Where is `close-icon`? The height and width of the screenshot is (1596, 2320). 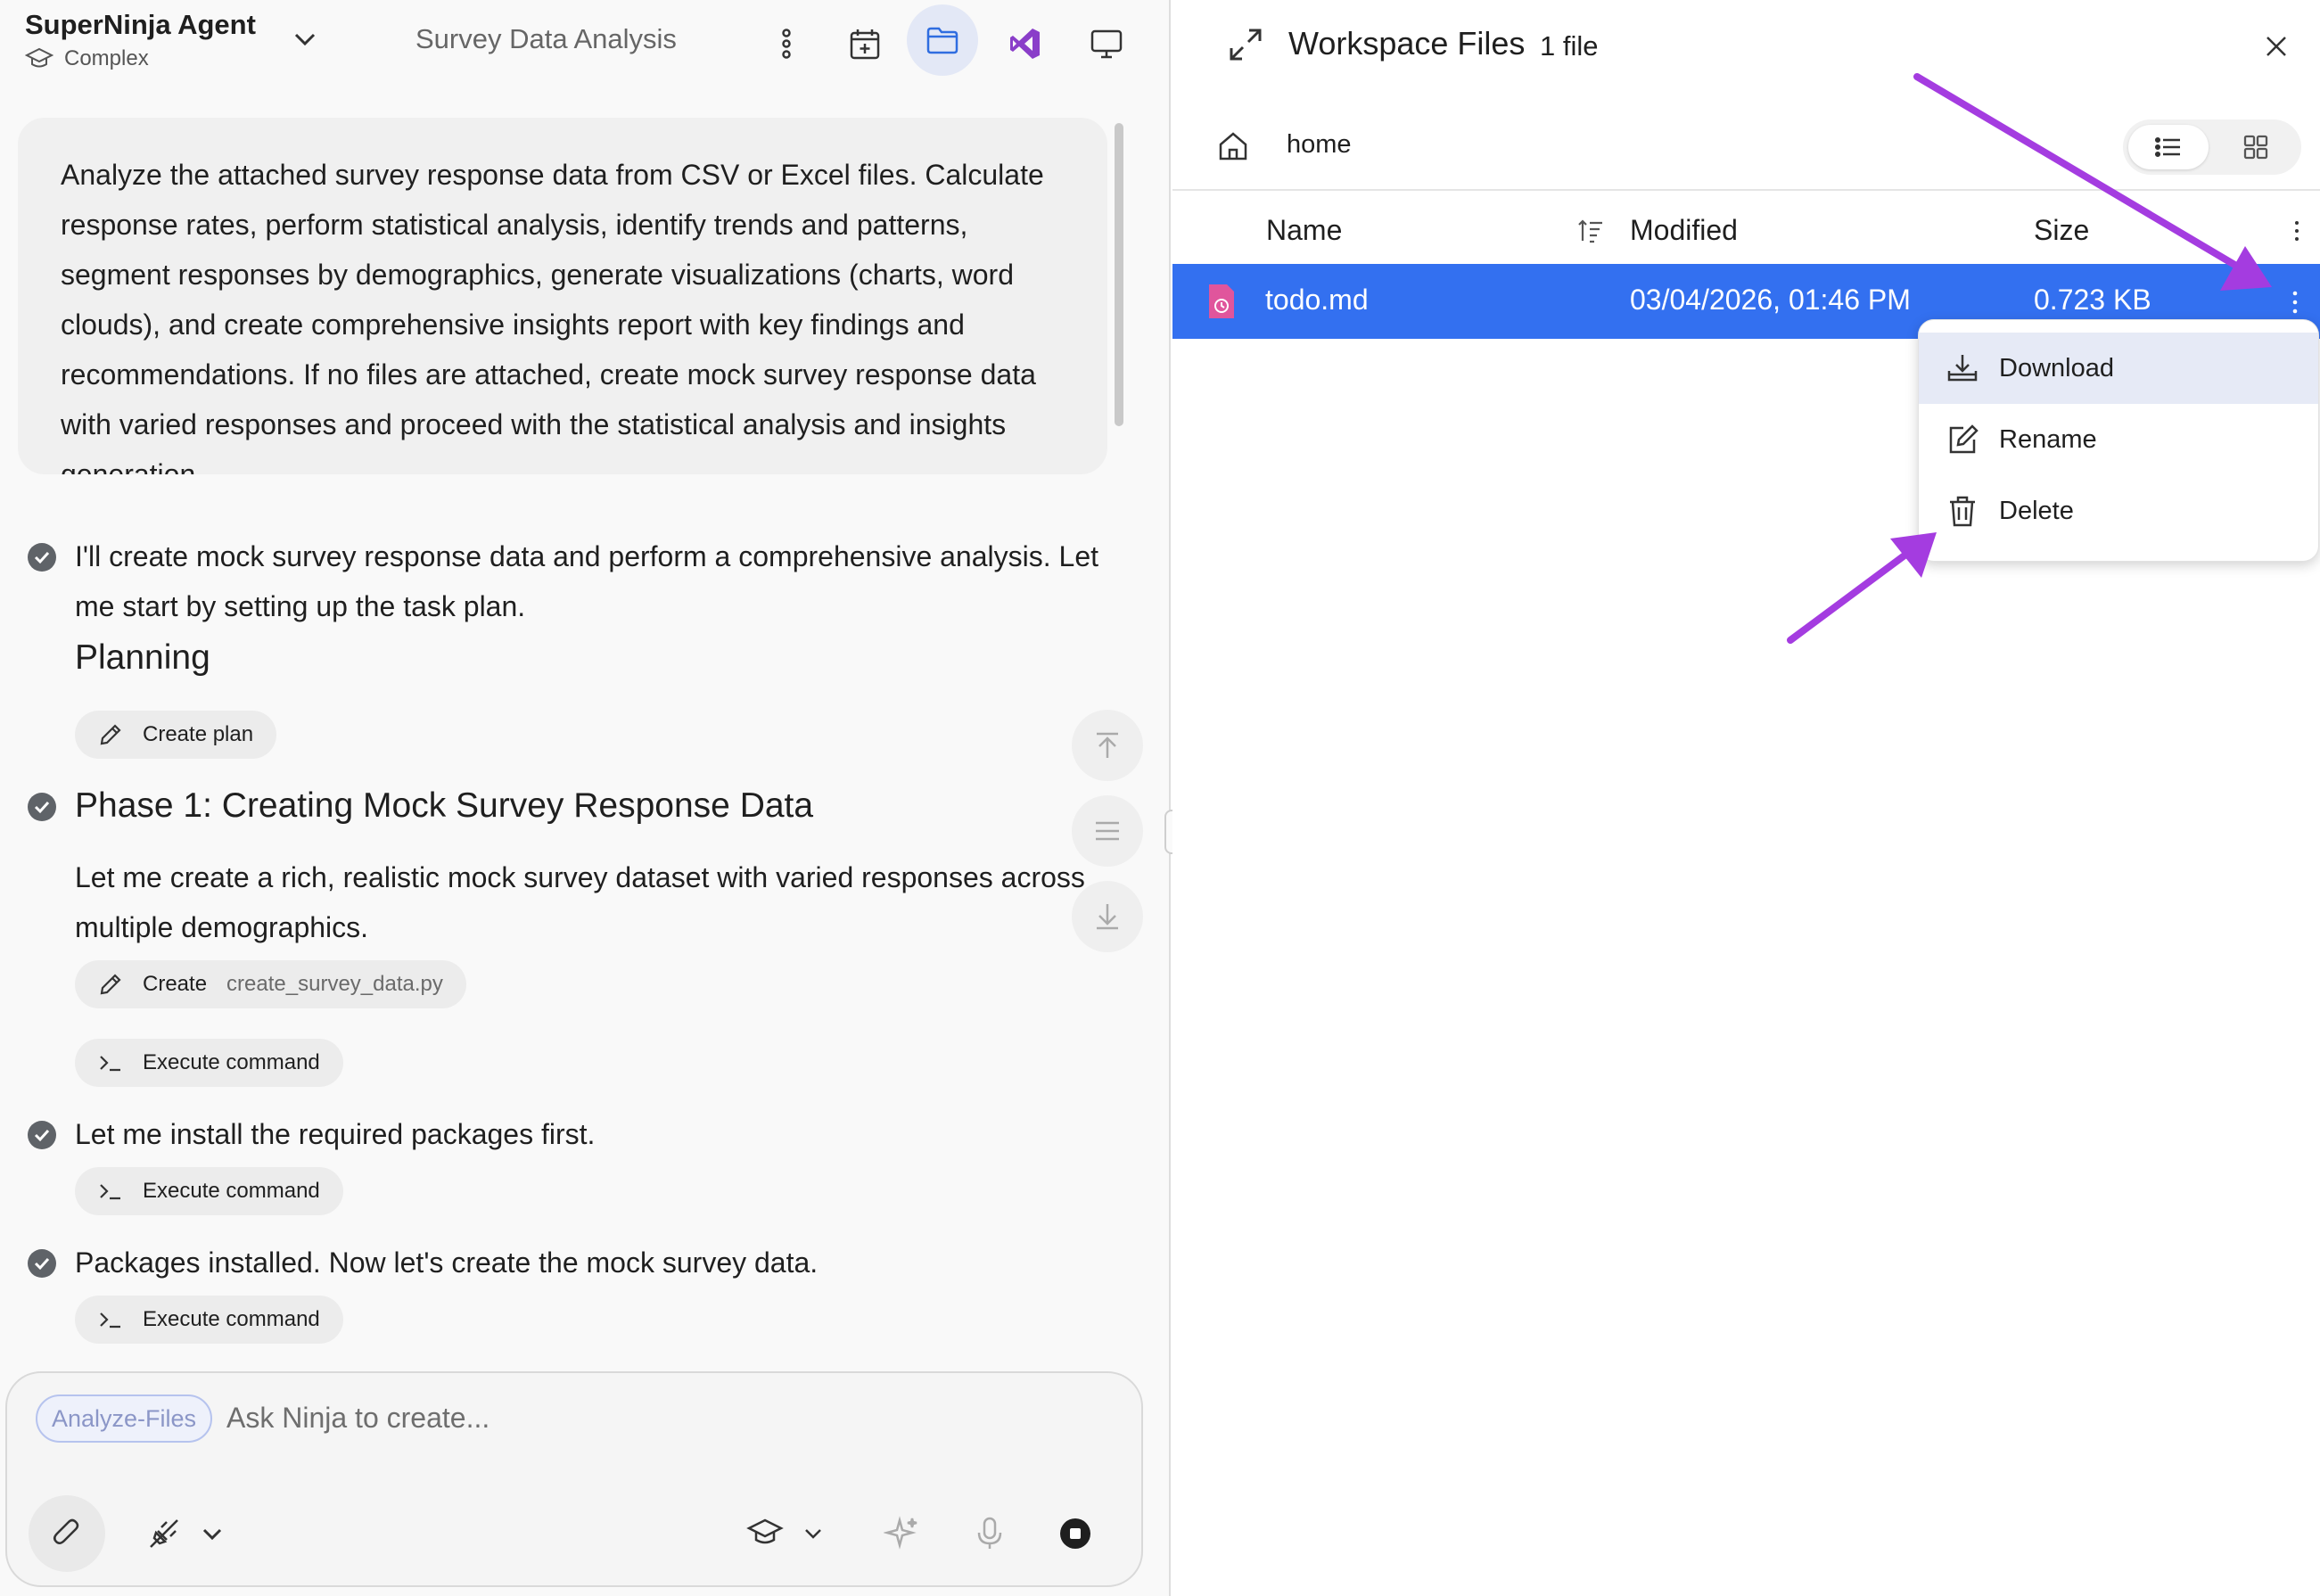
close-icon is located at coordinates (2276, 46).